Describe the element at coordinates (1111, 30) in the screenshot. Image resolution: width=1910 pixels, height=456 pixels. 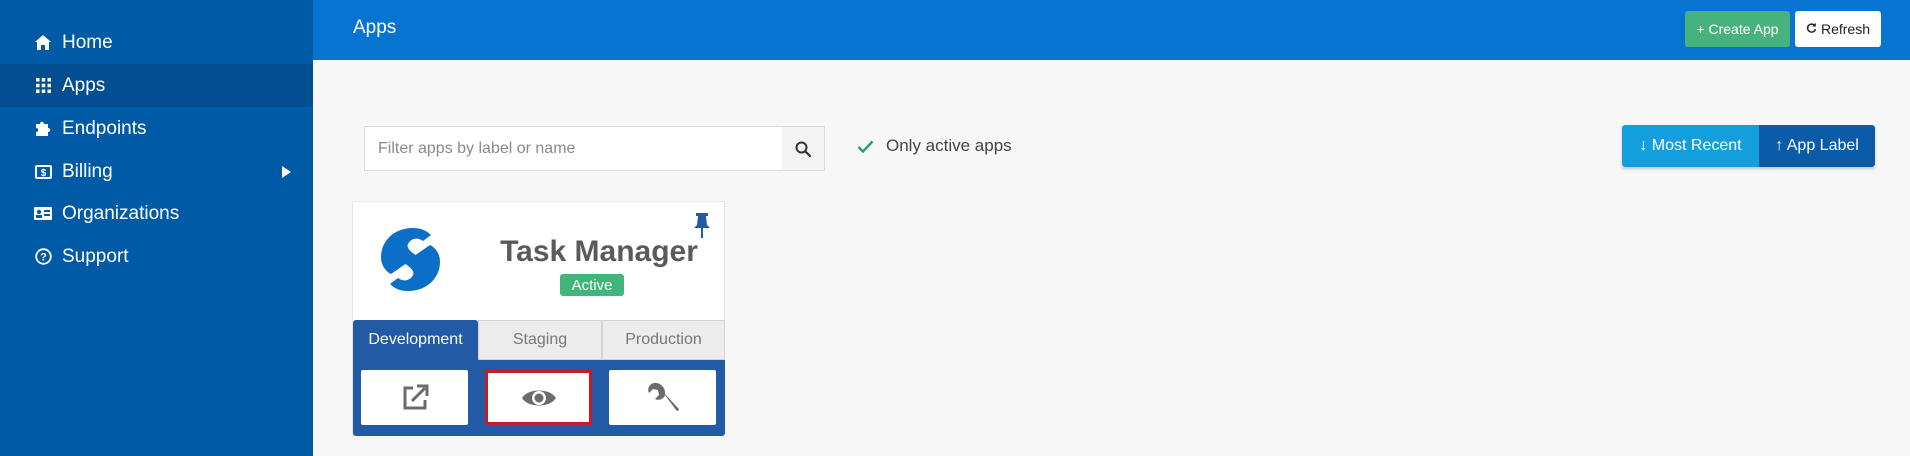
I see `top-bar: Apps` at that location.